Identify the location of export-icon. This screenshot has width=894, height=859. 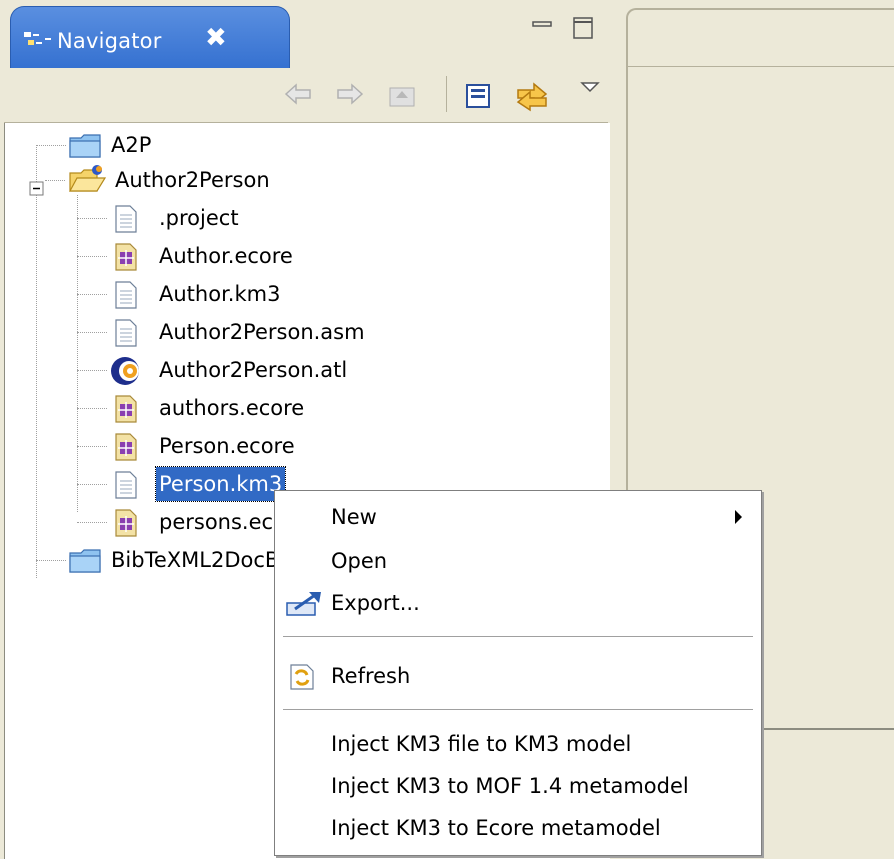
(305, 609).